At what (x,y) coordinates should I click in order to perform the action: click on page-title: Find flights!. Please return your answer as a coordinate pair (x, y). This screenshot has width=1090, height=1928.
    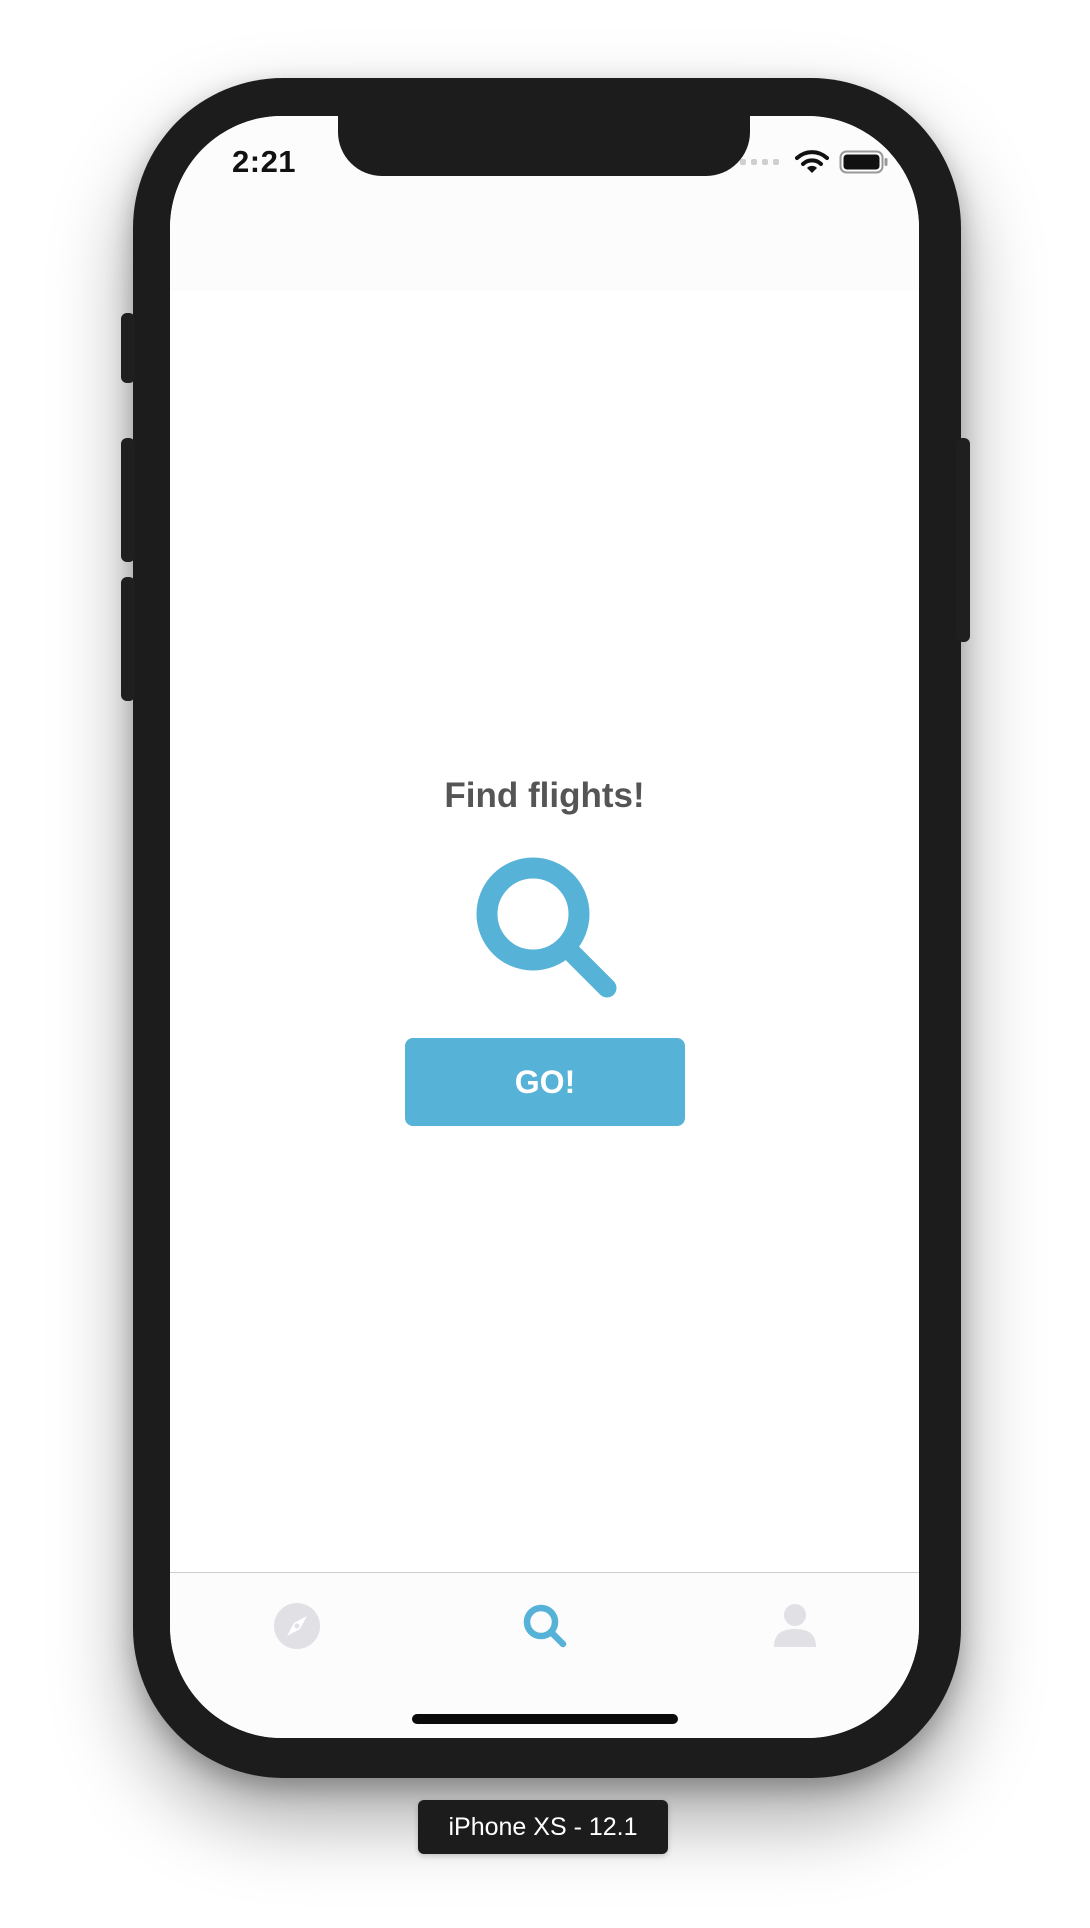
    Looking at the image, I should click on (544, 795).